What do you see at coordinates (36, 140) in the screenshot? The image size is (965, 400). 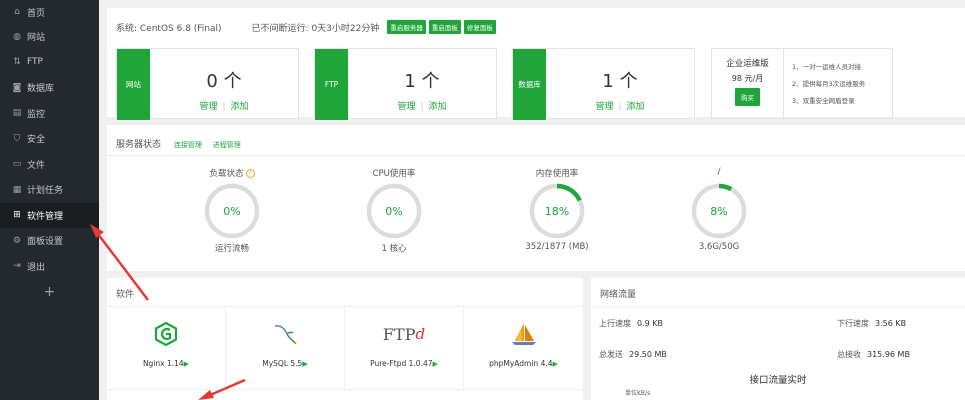 I see `sidebar-item-label: 安全` at bounding box center [36, 140].